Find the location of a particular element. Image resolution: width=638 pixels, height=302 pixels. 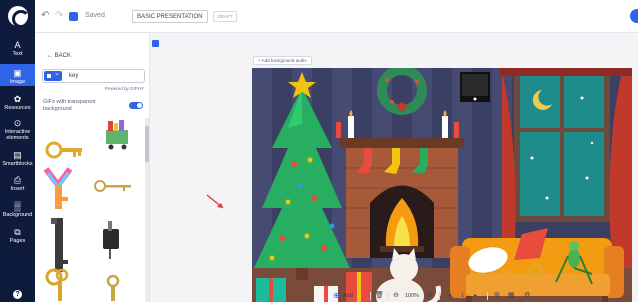

delete-icon: 🗑 is located at coordinates (379, 296).